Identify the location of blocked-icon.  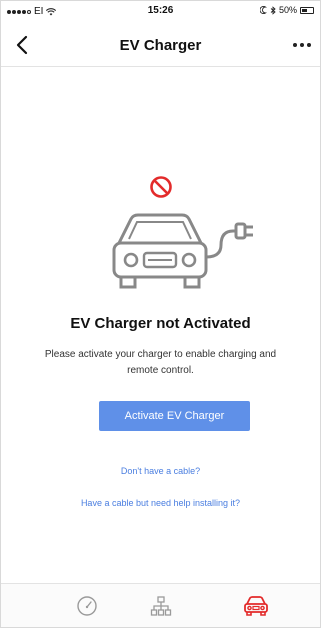
(161, 187).